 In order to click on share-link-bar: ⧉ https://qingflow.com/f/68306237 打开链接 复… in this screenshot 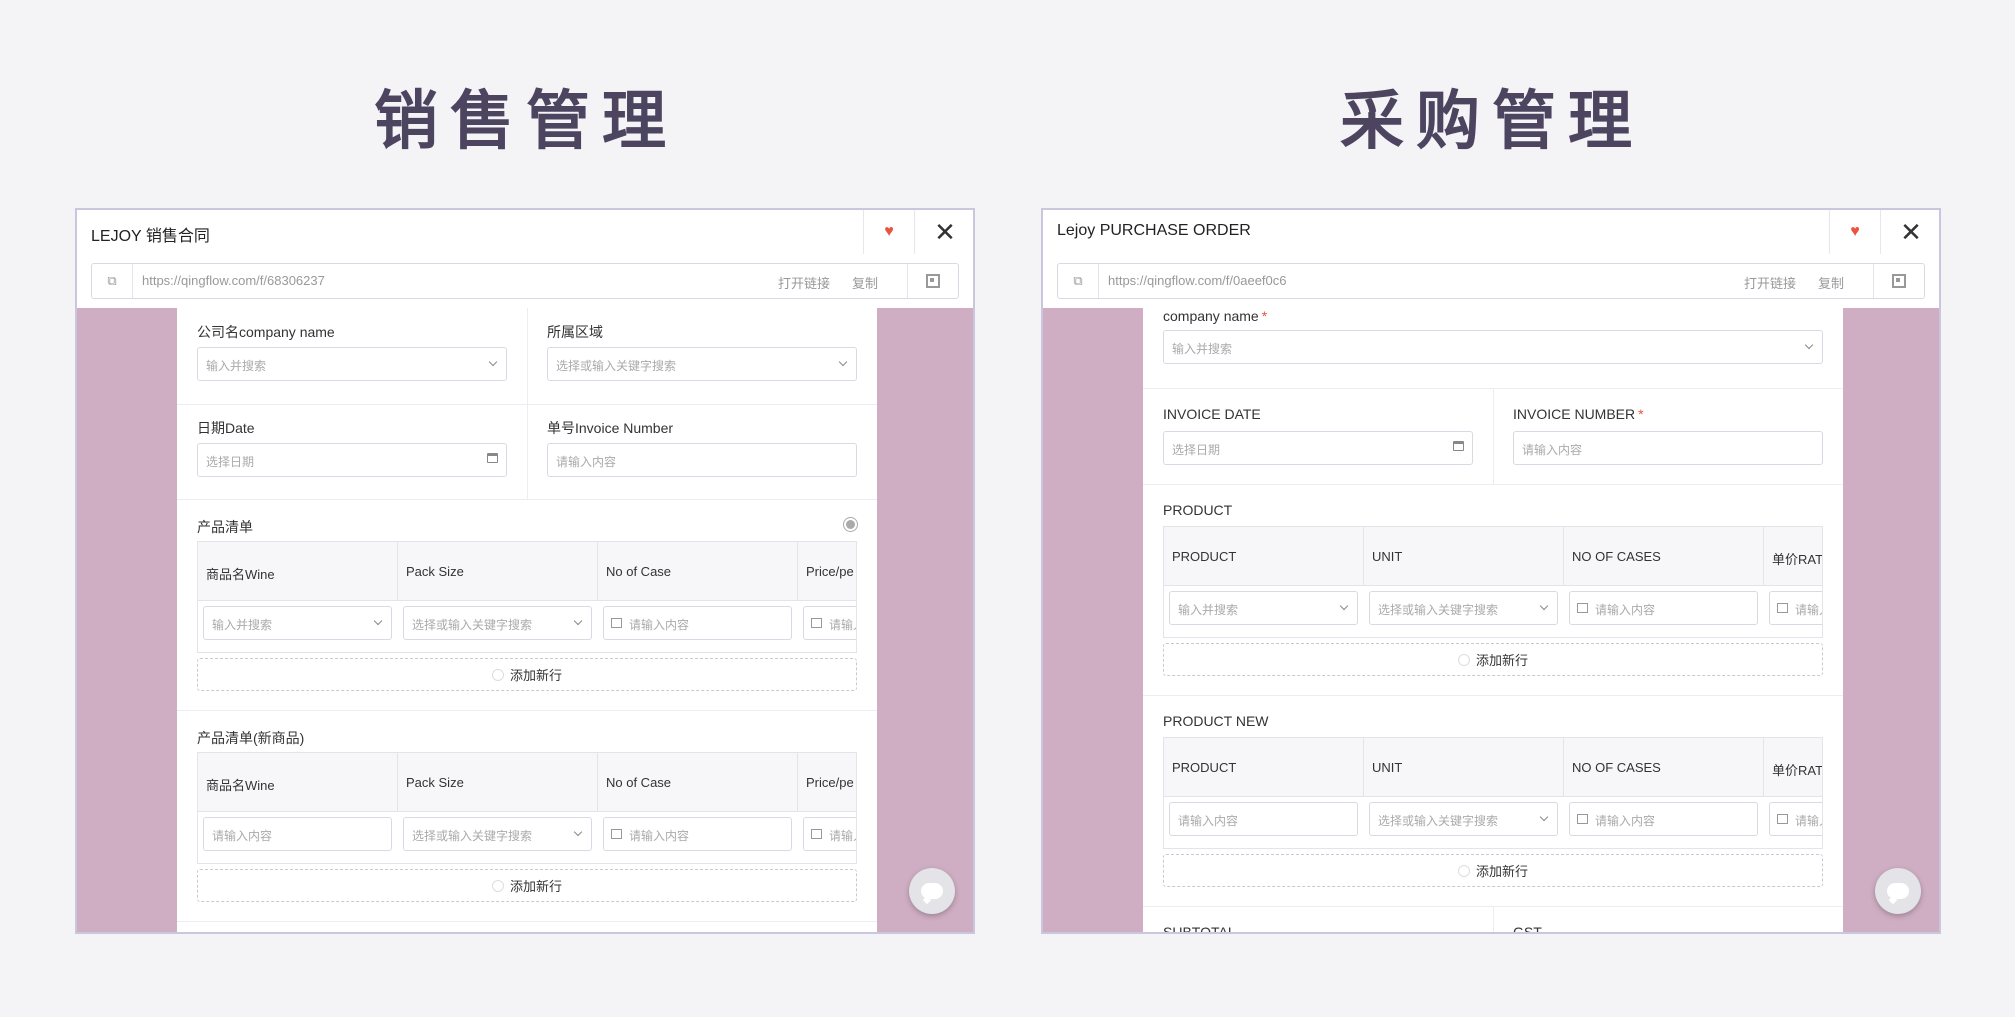, I will do `click(525, 281)`.